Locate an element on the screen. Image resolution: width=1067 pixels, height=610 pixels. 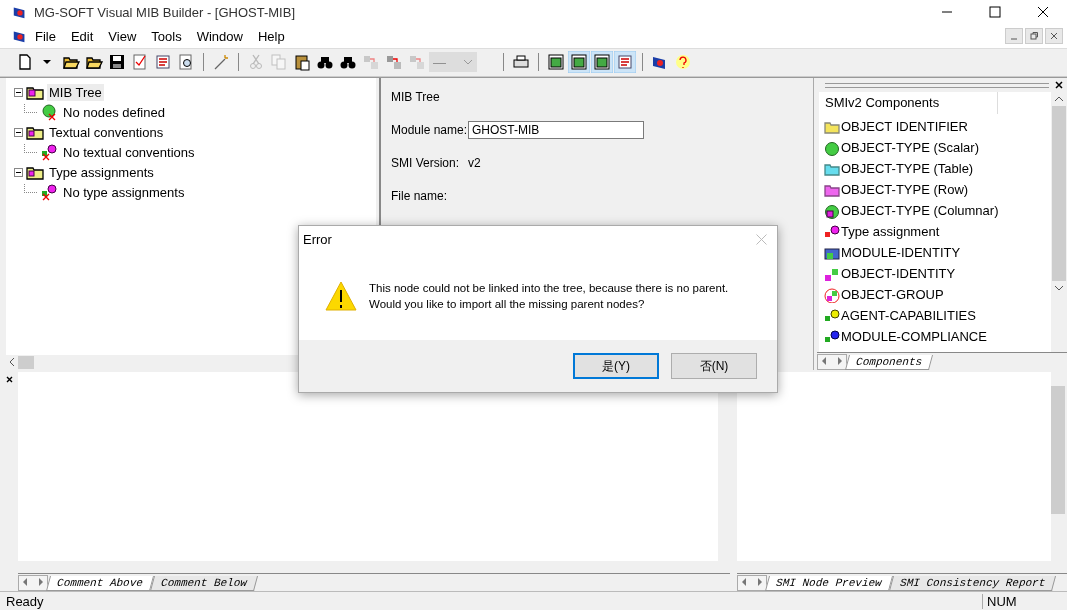
status-message: Ready is located at coordinates (25, 601).